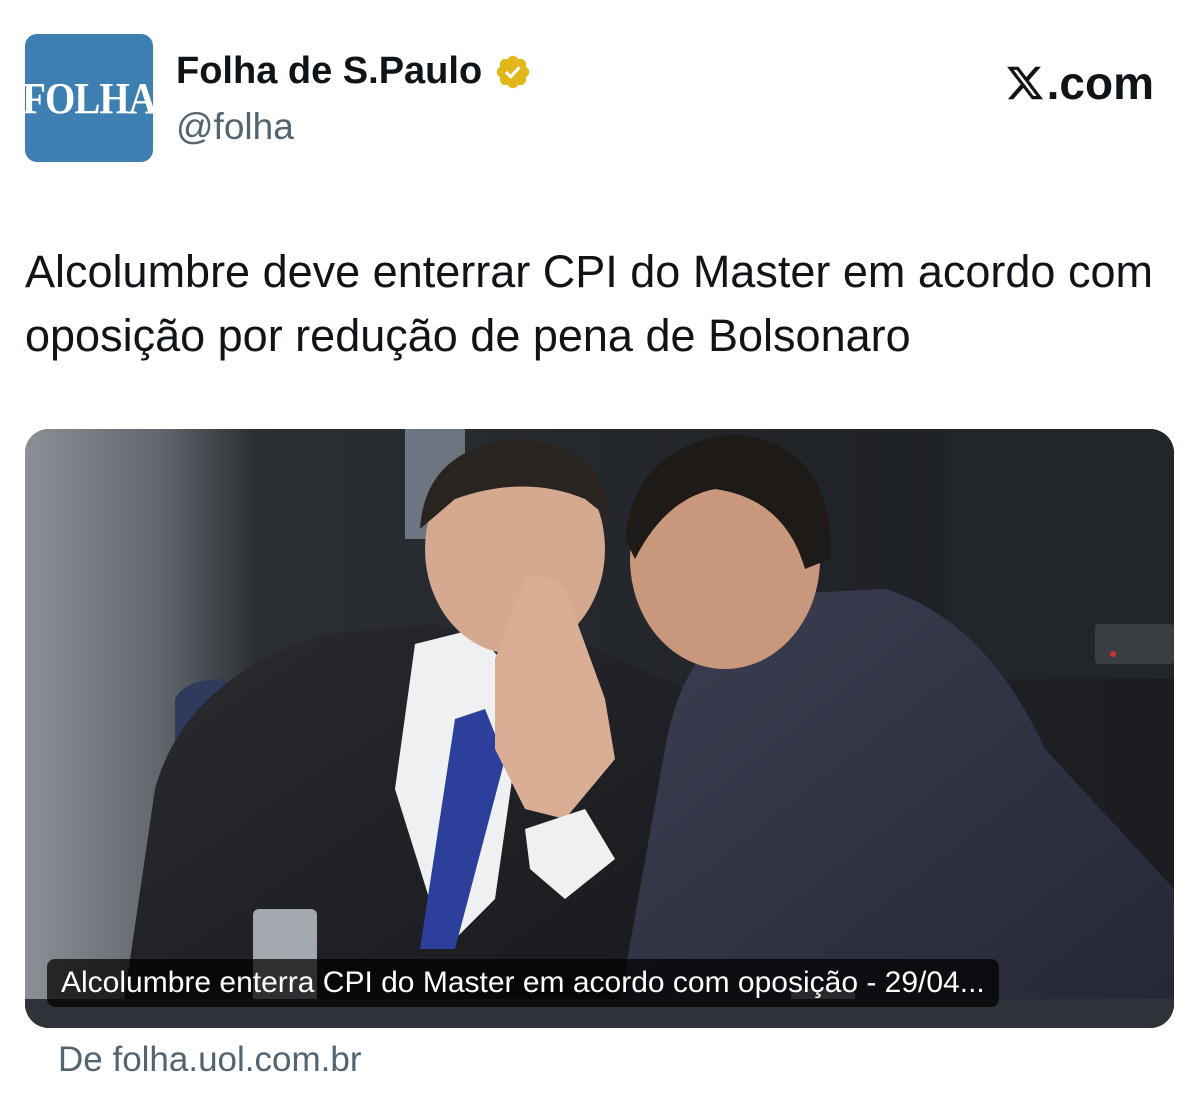 Image resolution: width=1200 pixels, height=1118 pixels. What do you see at coordinates (1024, 83) in the screenshot?
I see `x-logo-icon` at bounding box center [1024, 83].